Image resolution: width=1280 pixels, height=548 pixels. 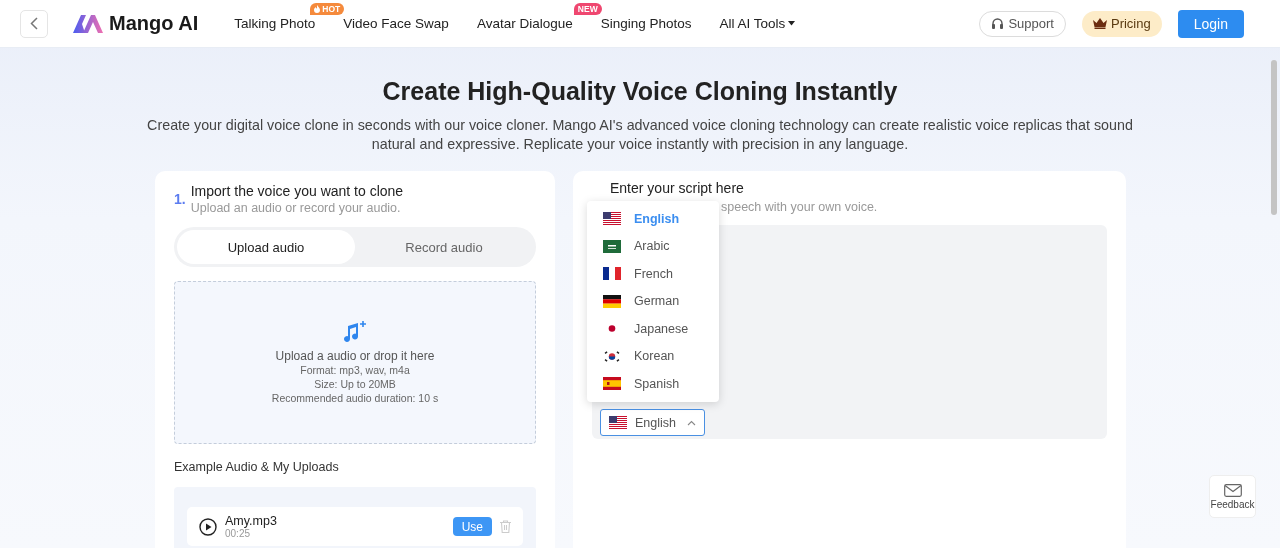 I want to click on caret-icon, so click(x=792, y=23).